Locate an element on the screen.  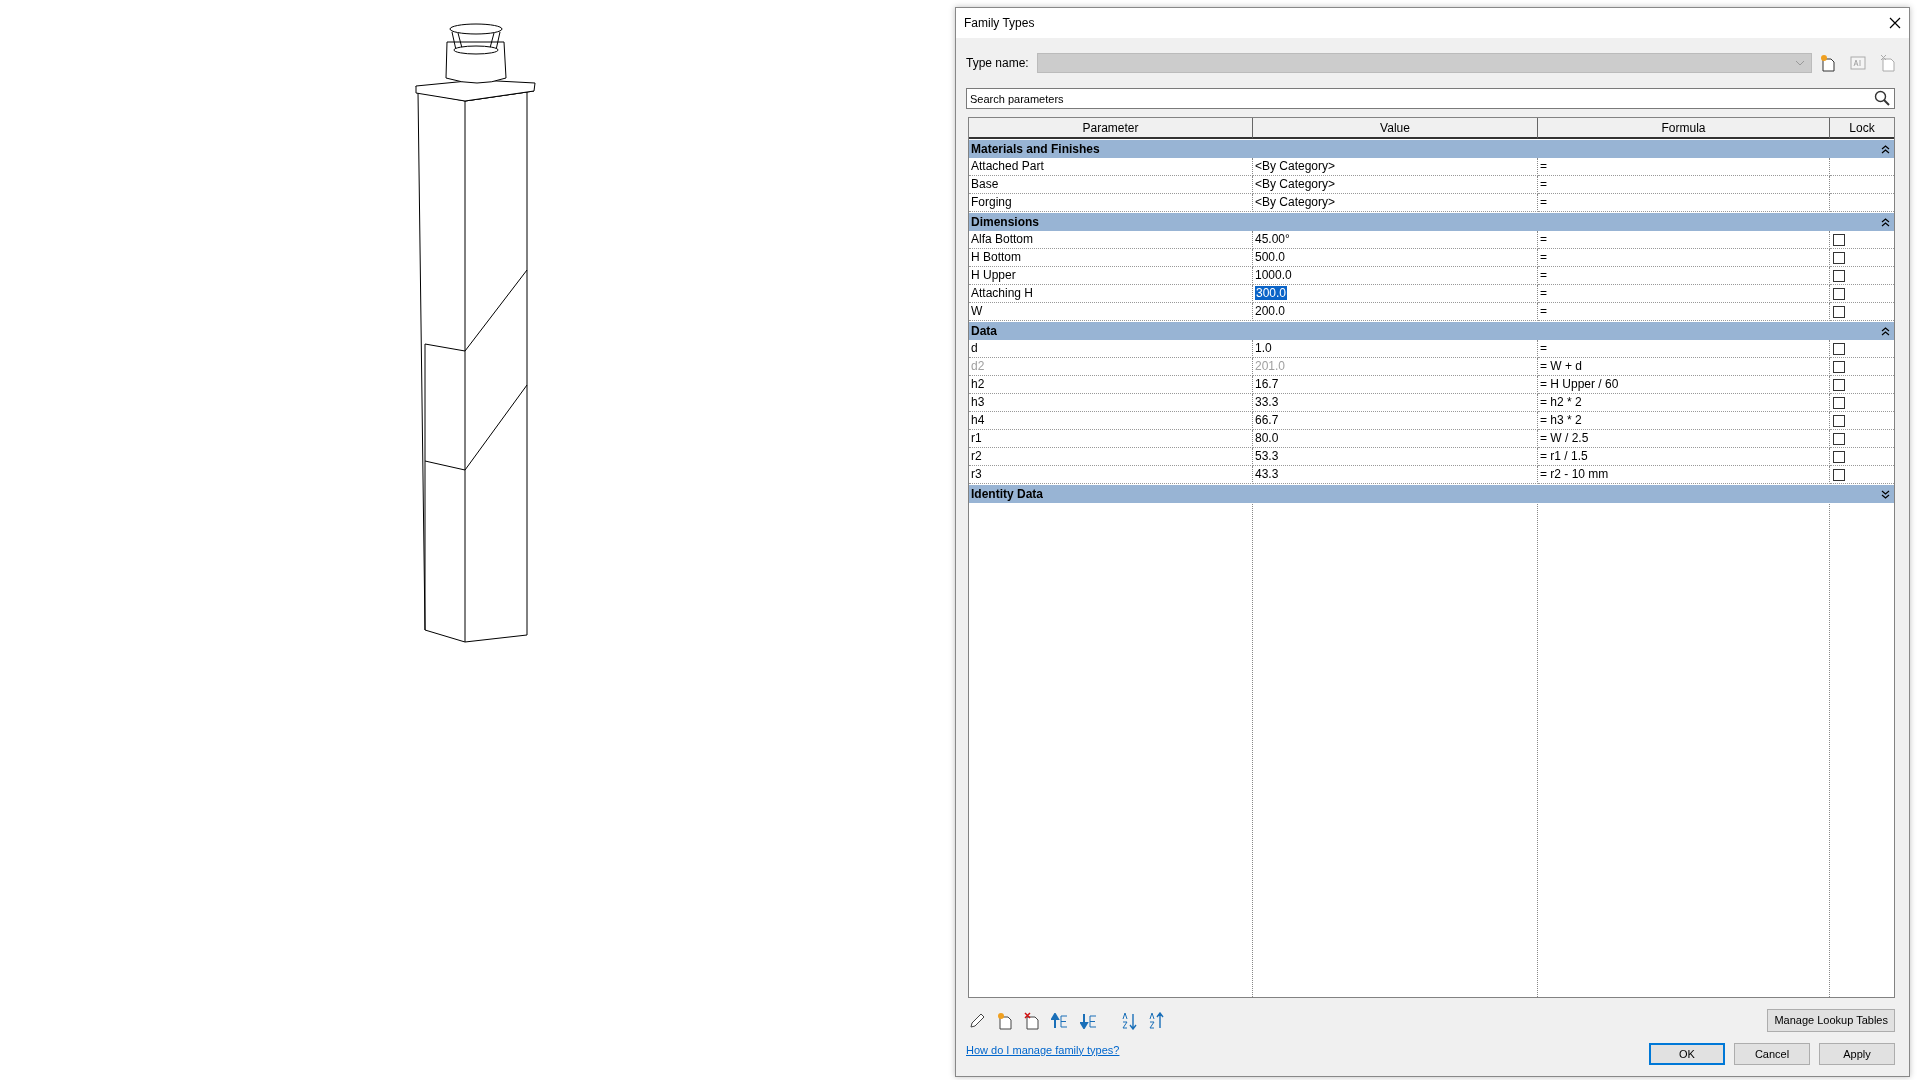
parameter-name: Attached Part is located at coordinates (1111, 167).